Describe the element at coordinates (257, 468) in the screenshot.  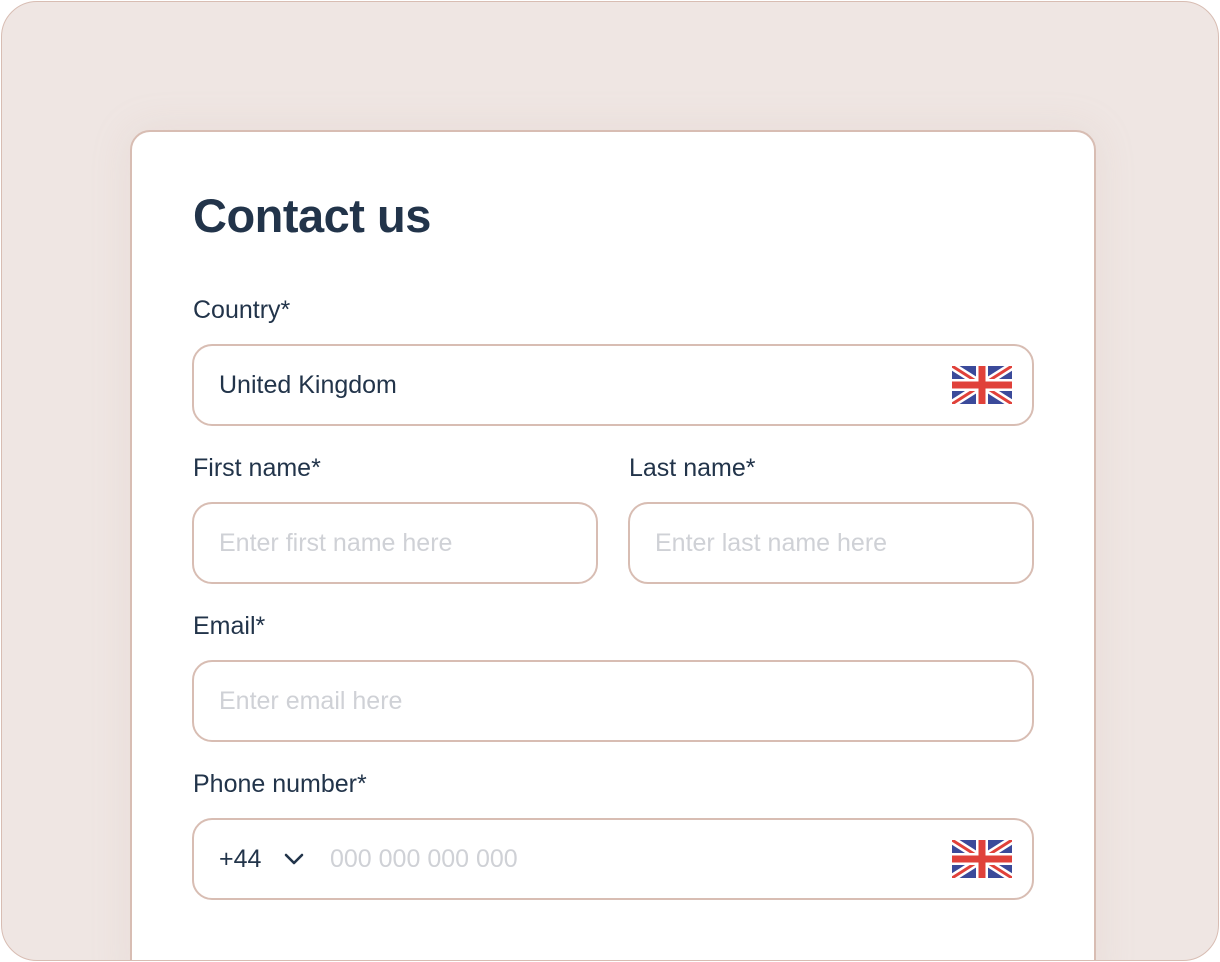
I see `first-name-label: First name*` at that location.